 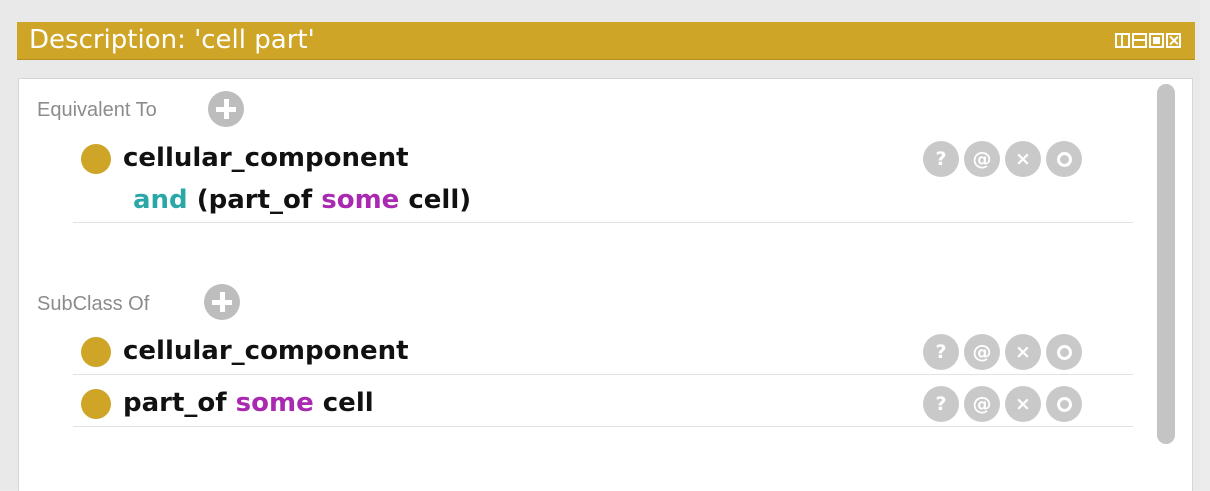 What do you see at coordinates (1139, 40) in the screenshot?
I see `split-horizontal-icon` at bounding box center [1139, 40].